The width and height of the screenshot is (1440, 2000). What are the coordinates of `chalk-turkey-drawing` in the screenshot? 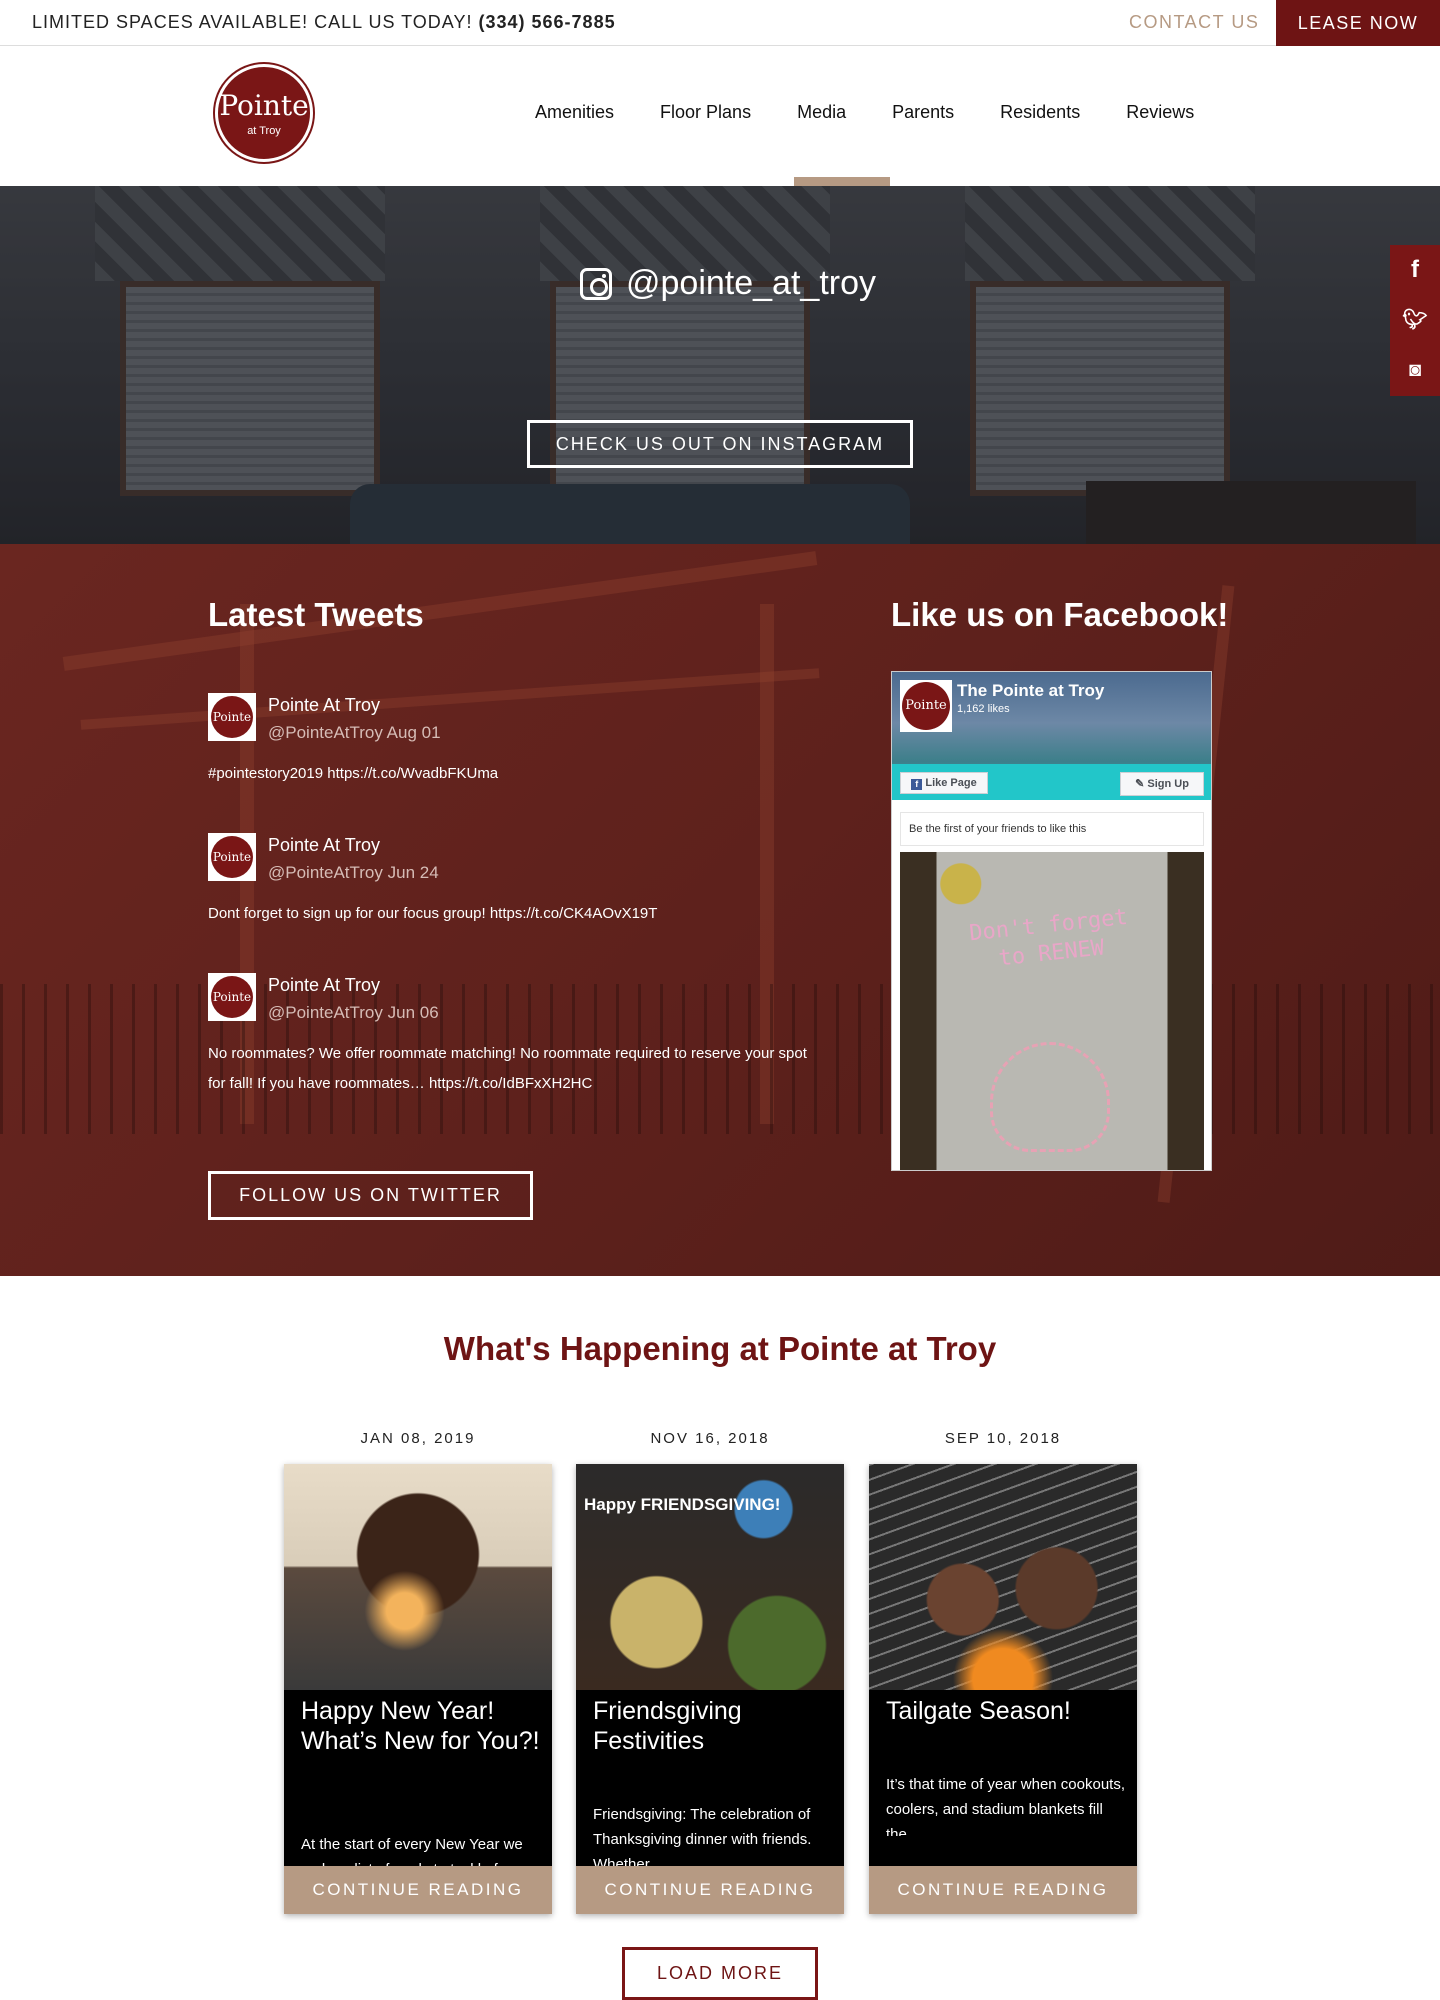 It's located at (1050, 1097).